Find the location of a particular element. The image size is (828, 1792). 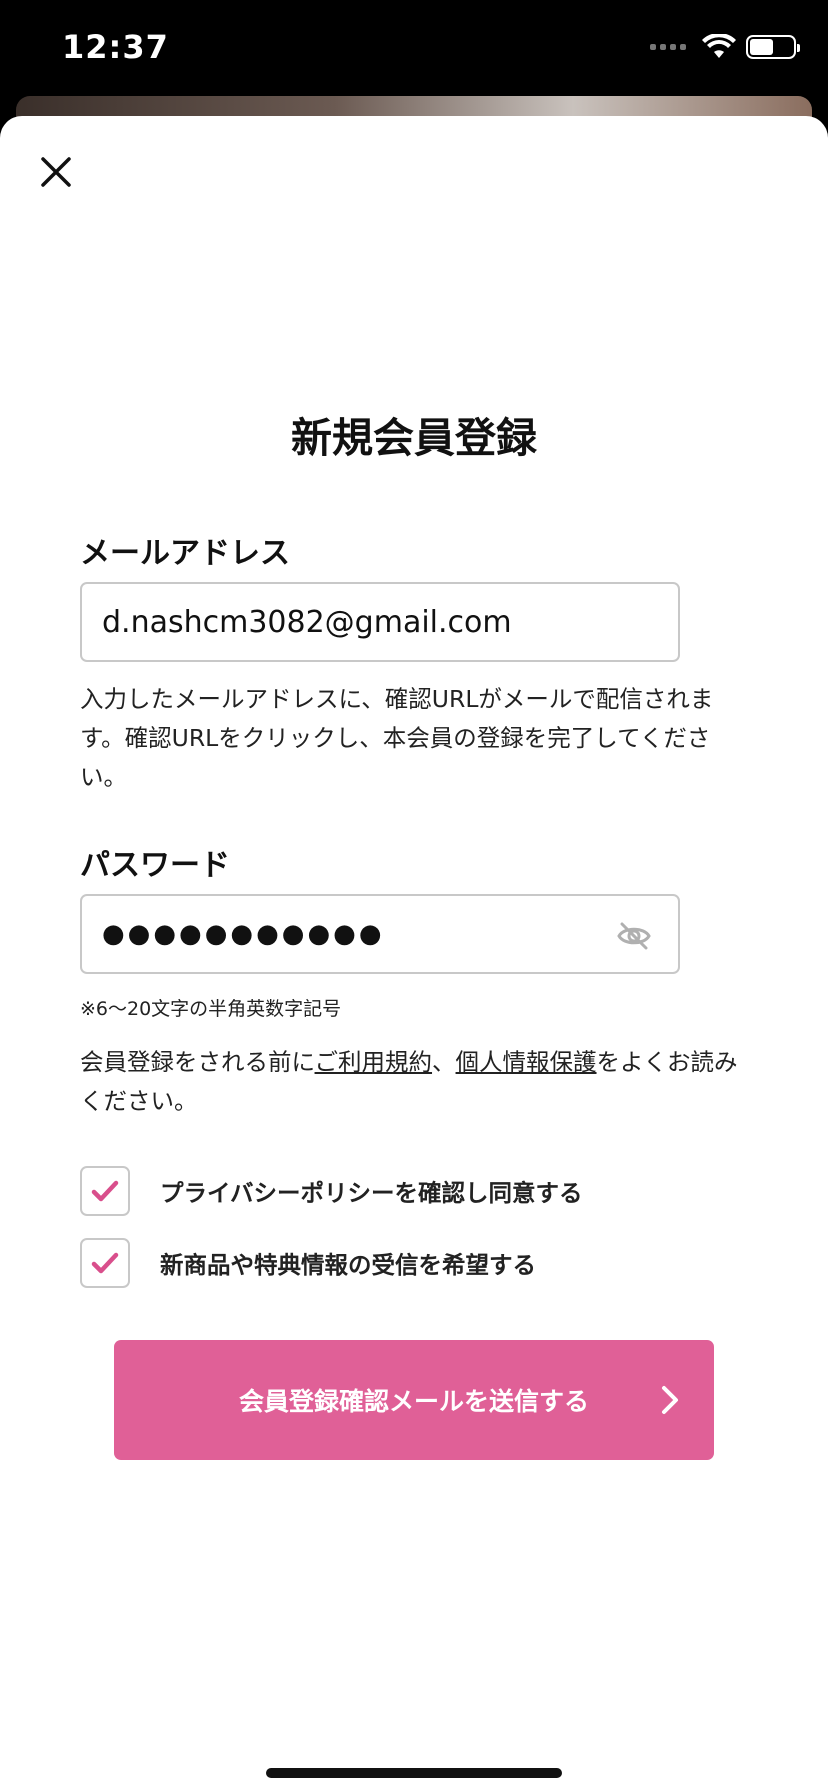

privacy-agree-row: プライバシーポリシーを確認し同意する is located at coordinates (331, 1191).